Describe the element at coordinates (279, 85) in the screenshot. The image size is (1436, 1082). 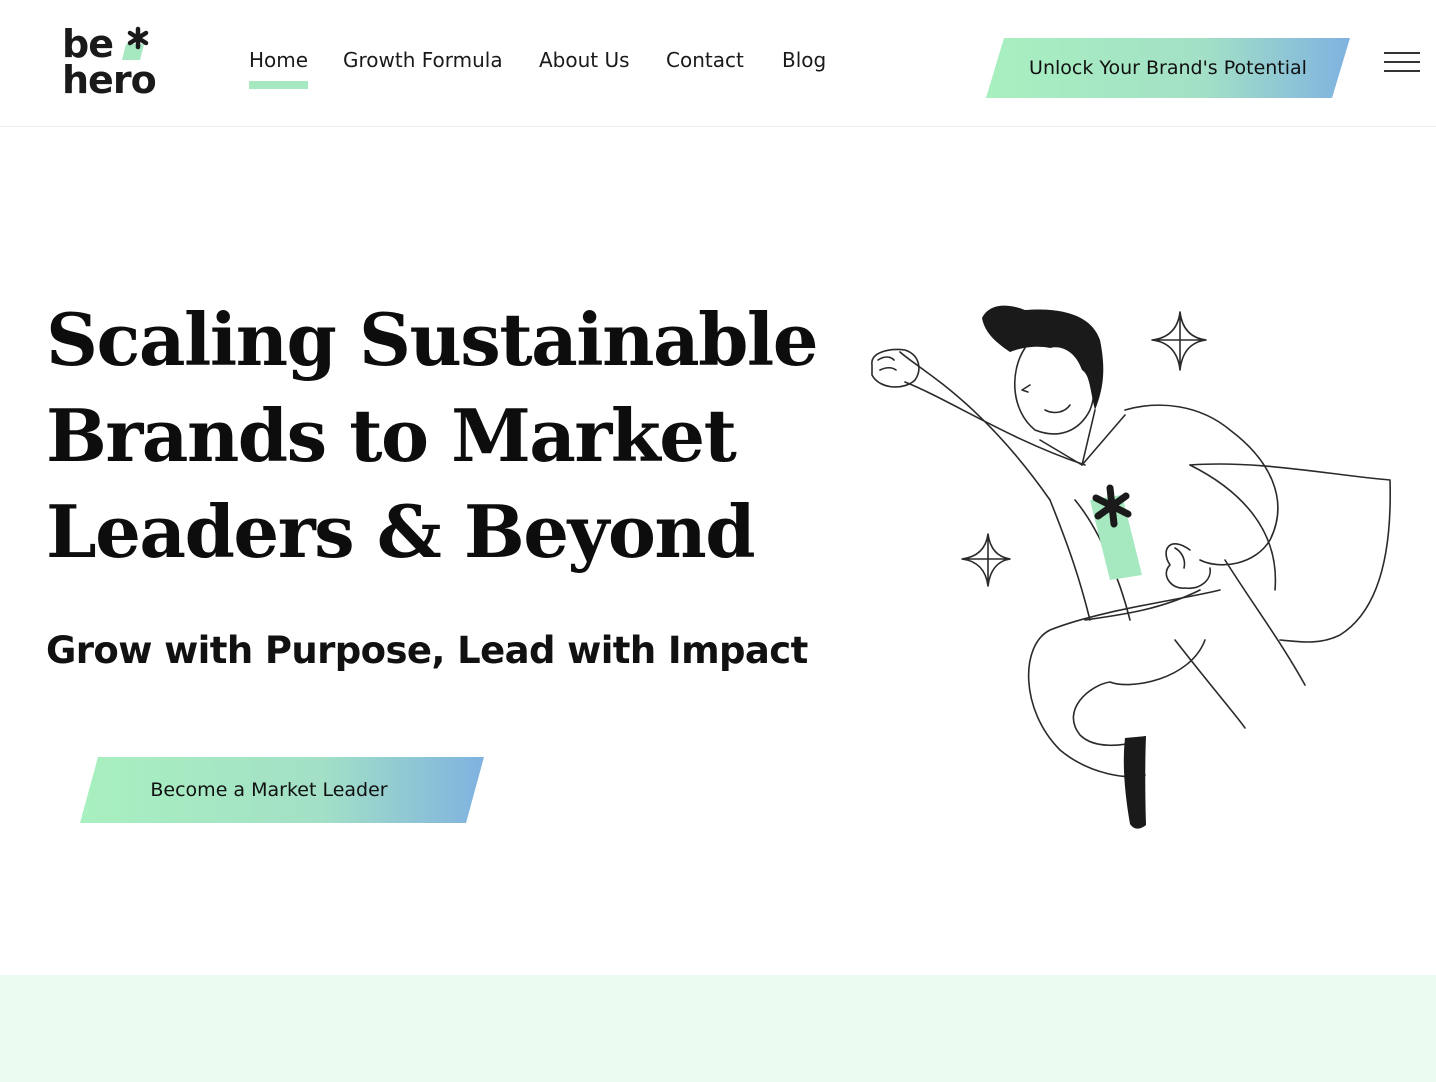
I see `active-nav-underline` at that location.